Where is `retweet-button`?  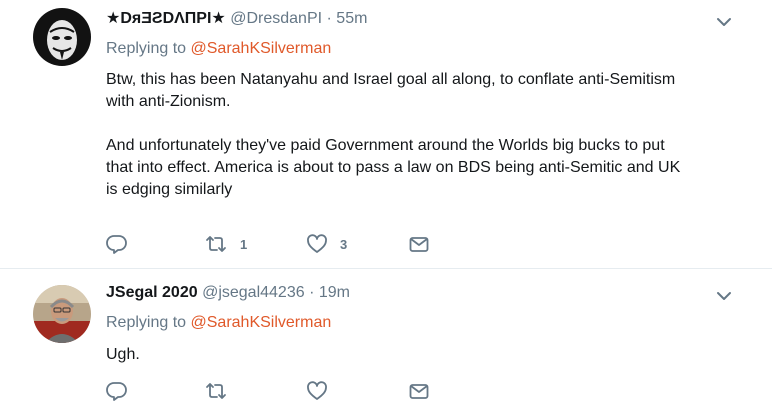
retweet-button is located at coordinates (222, 391).